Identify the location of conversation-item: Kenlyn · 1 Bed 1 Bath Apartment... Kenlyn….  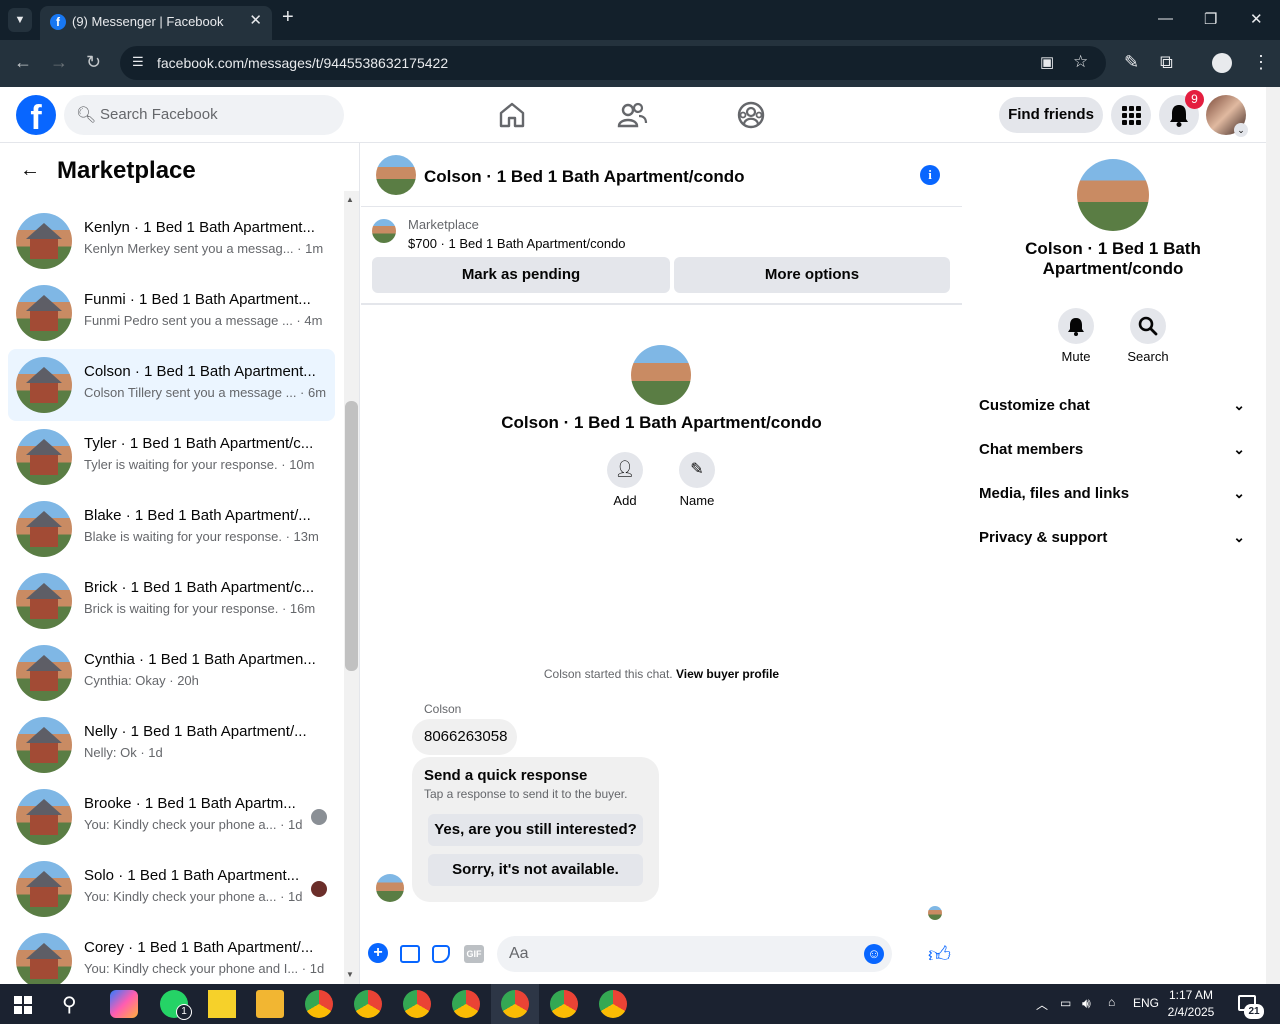
(171, 241).